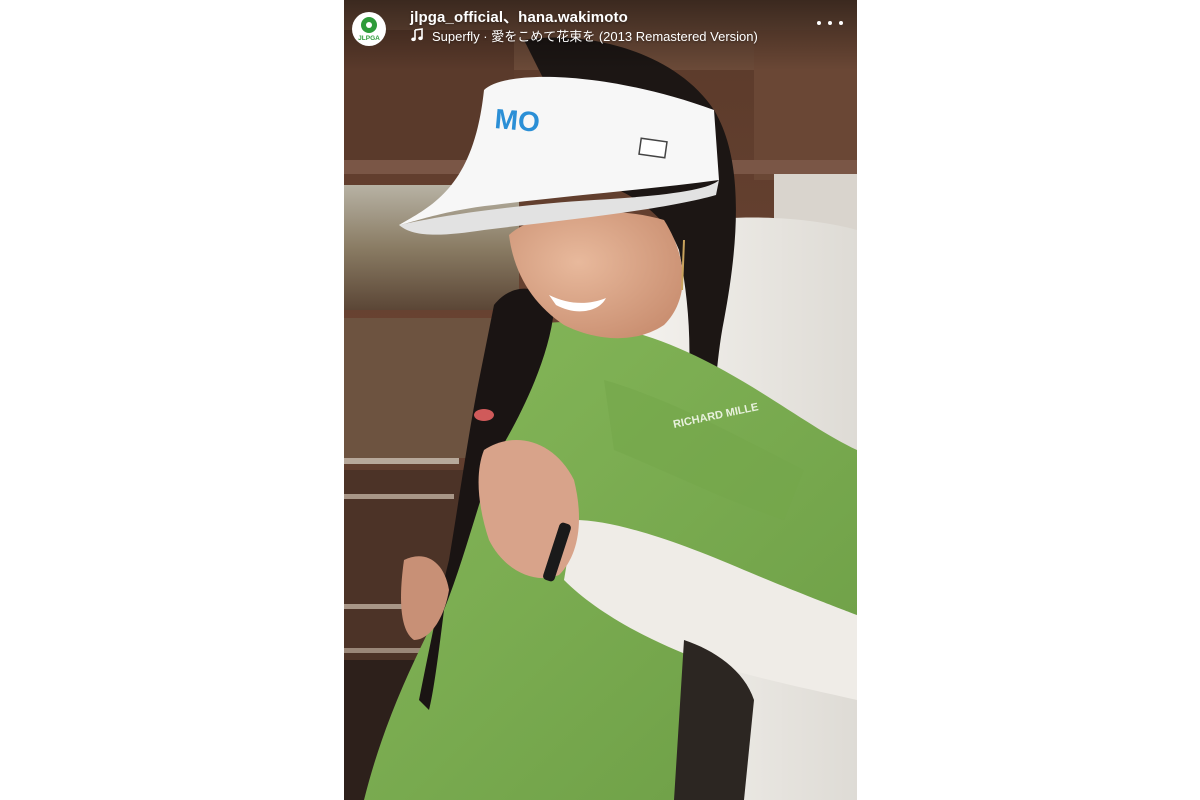 This screenshot has width=1200, height=800. I want to click on svg-text: JLPGA, so click(369, 38).